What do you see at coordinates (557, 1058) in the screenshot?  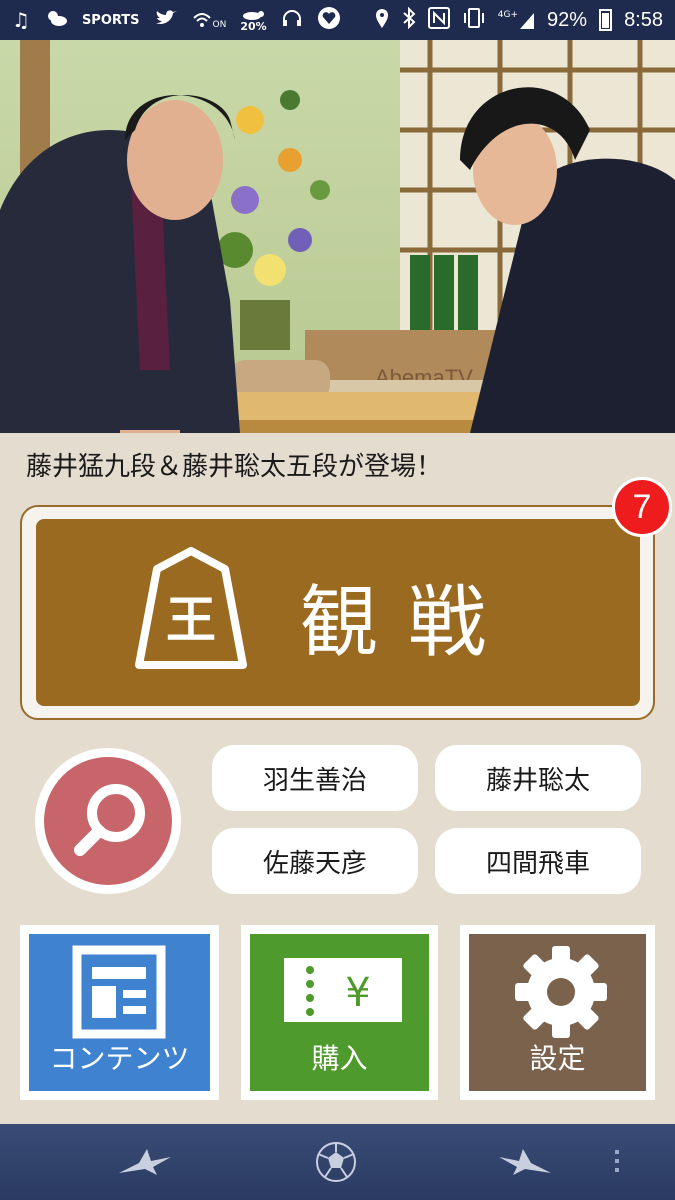 I see `settings-label: 設定` at bounding box center [557, 1058].